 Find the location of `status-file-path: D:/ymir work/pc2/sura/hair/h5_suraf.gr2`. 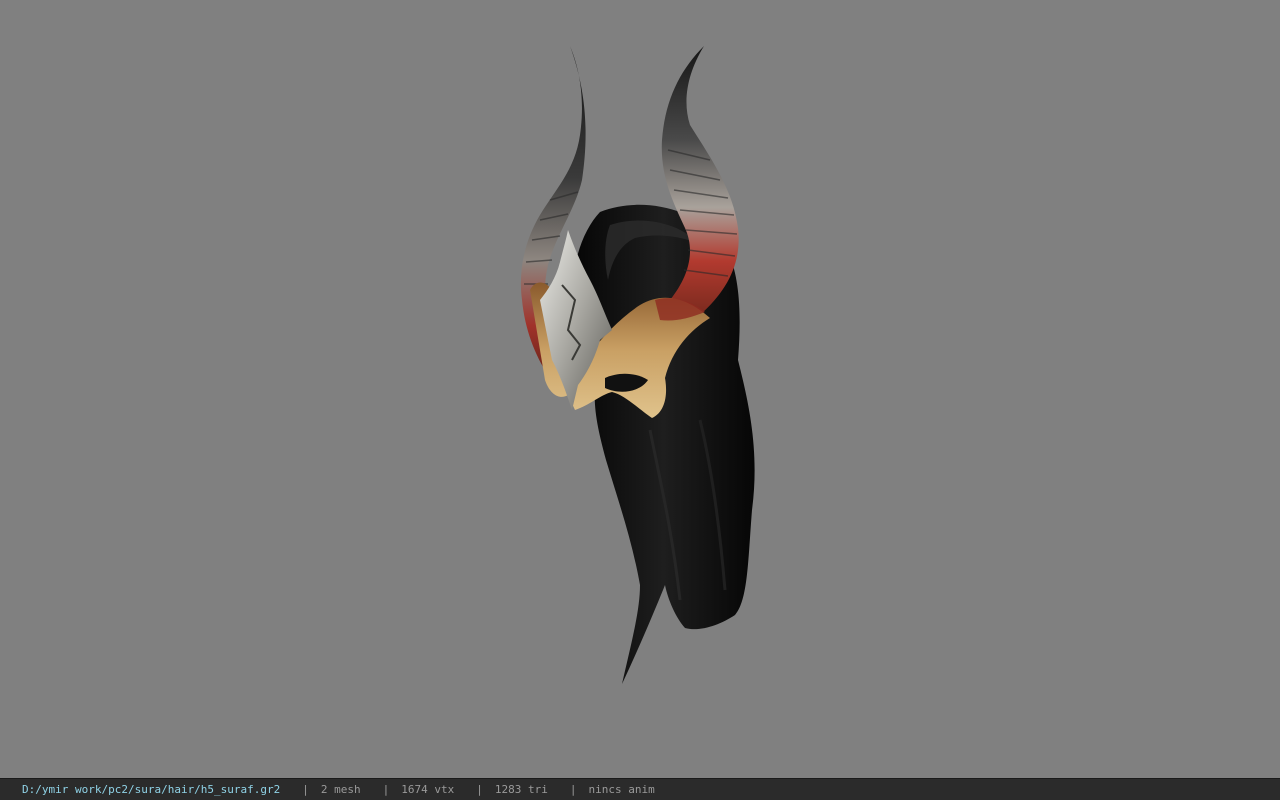

status-file-path: D:/ymir work/pc2/sura/hair/h5_suraf.gr2 is located at coordinates (151, 789).